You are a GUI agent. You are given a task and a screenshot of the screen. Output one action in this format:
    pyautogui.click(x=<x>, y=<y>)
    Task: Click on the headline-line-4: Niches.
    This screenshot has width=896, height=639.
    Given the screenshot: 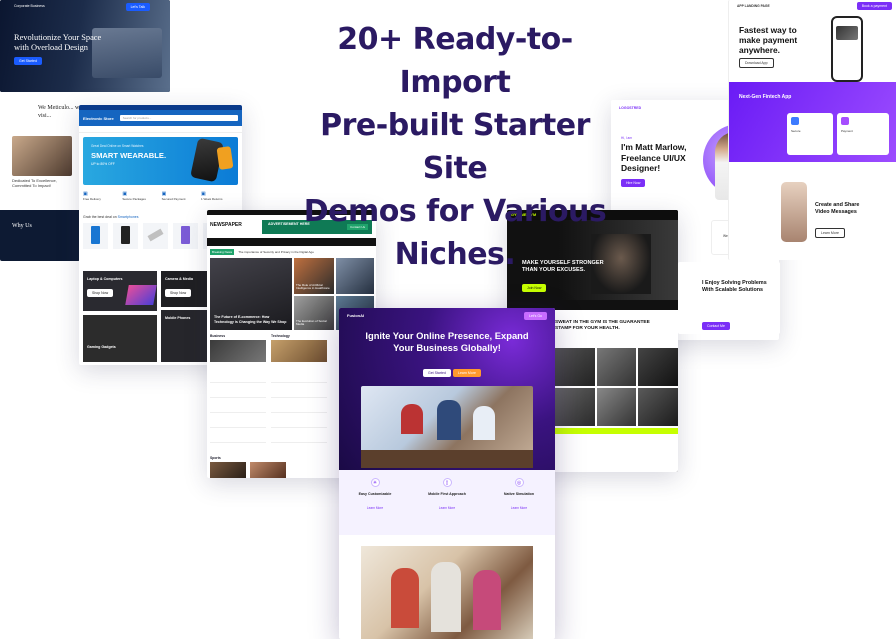 What is the action you would take?
    pyautogui.click(x=455, y=254)
    